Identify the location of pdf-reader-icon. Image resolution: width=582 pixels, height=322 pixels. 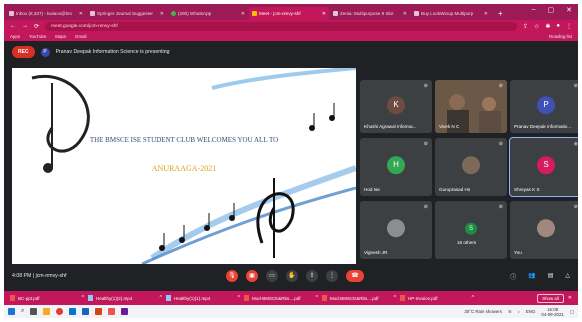
(112, 311).